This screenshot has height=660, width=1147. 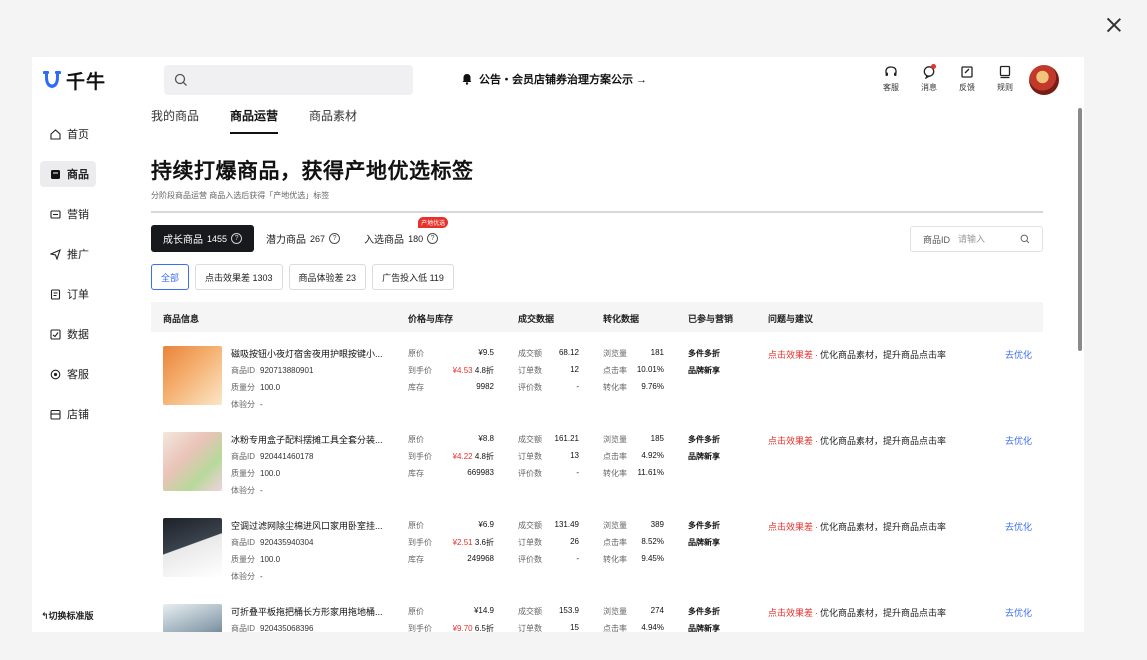 I want to click on tab-my-products: 我的商品, so click(x=175, y=120).